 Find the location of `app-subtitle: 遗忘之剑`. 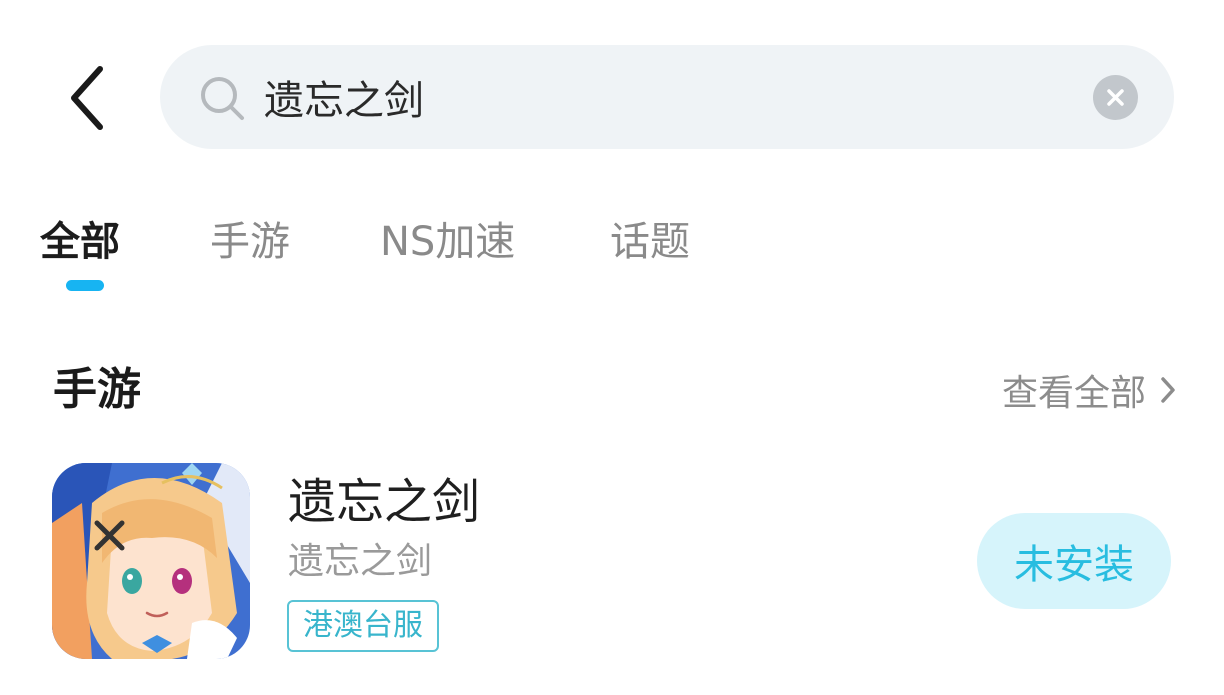

app-subtitle: 遗忘之剑 is located at coordinates (360, 561).